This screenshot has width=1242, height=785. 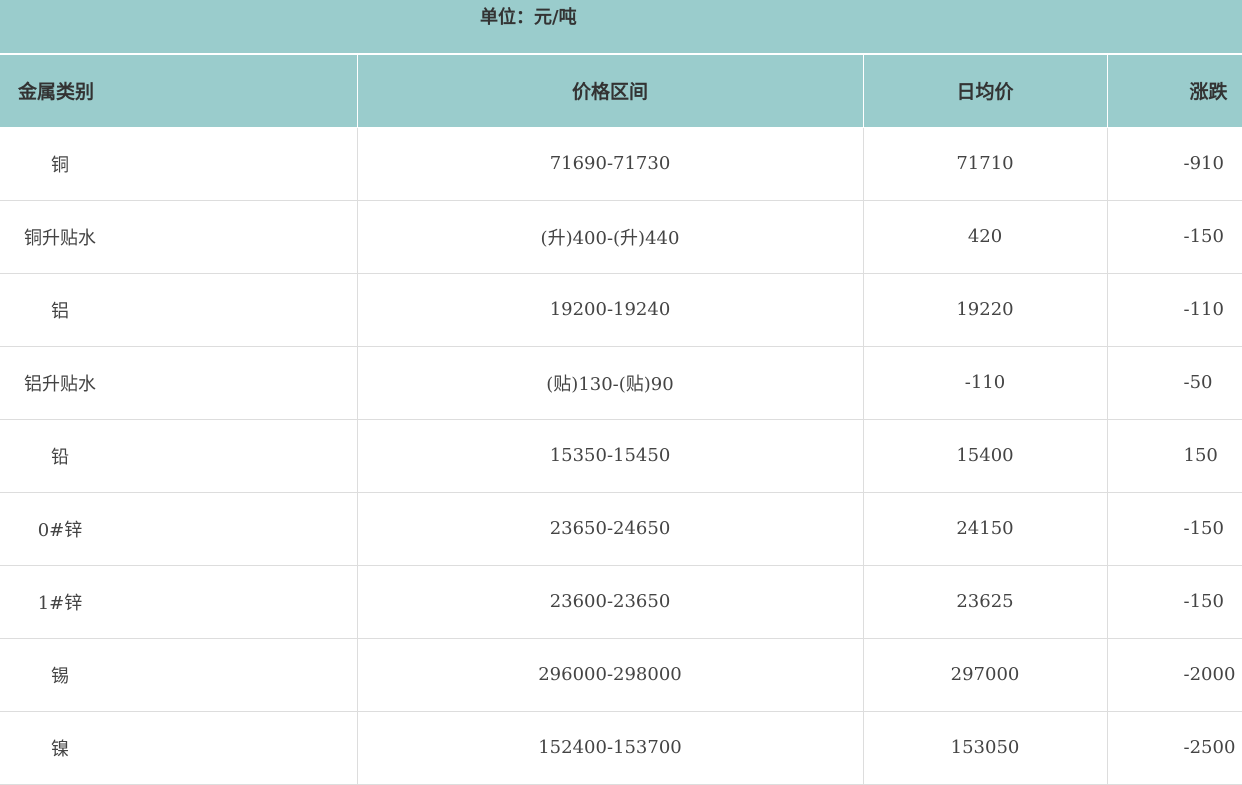 What do you see at coordinates (179, 91) in the screenshot?
I see `header-category: 金属类别` at bounding box center [179, 91].